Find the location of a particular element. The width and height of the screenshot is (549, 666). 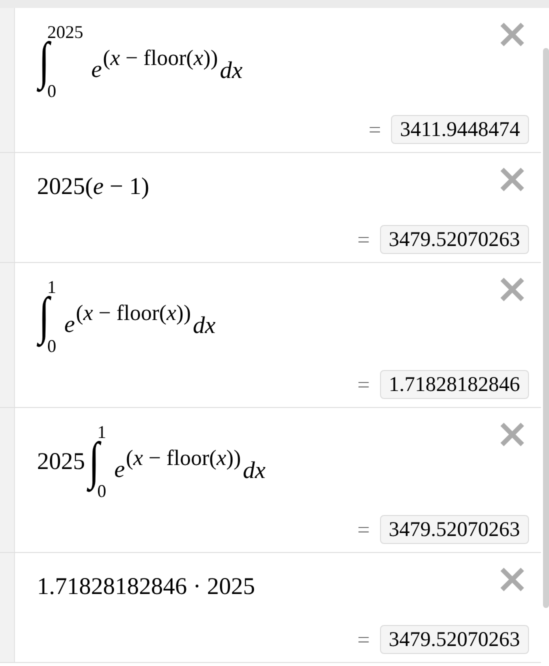

coefficient: 2025 is located at coordinates (61, 462).